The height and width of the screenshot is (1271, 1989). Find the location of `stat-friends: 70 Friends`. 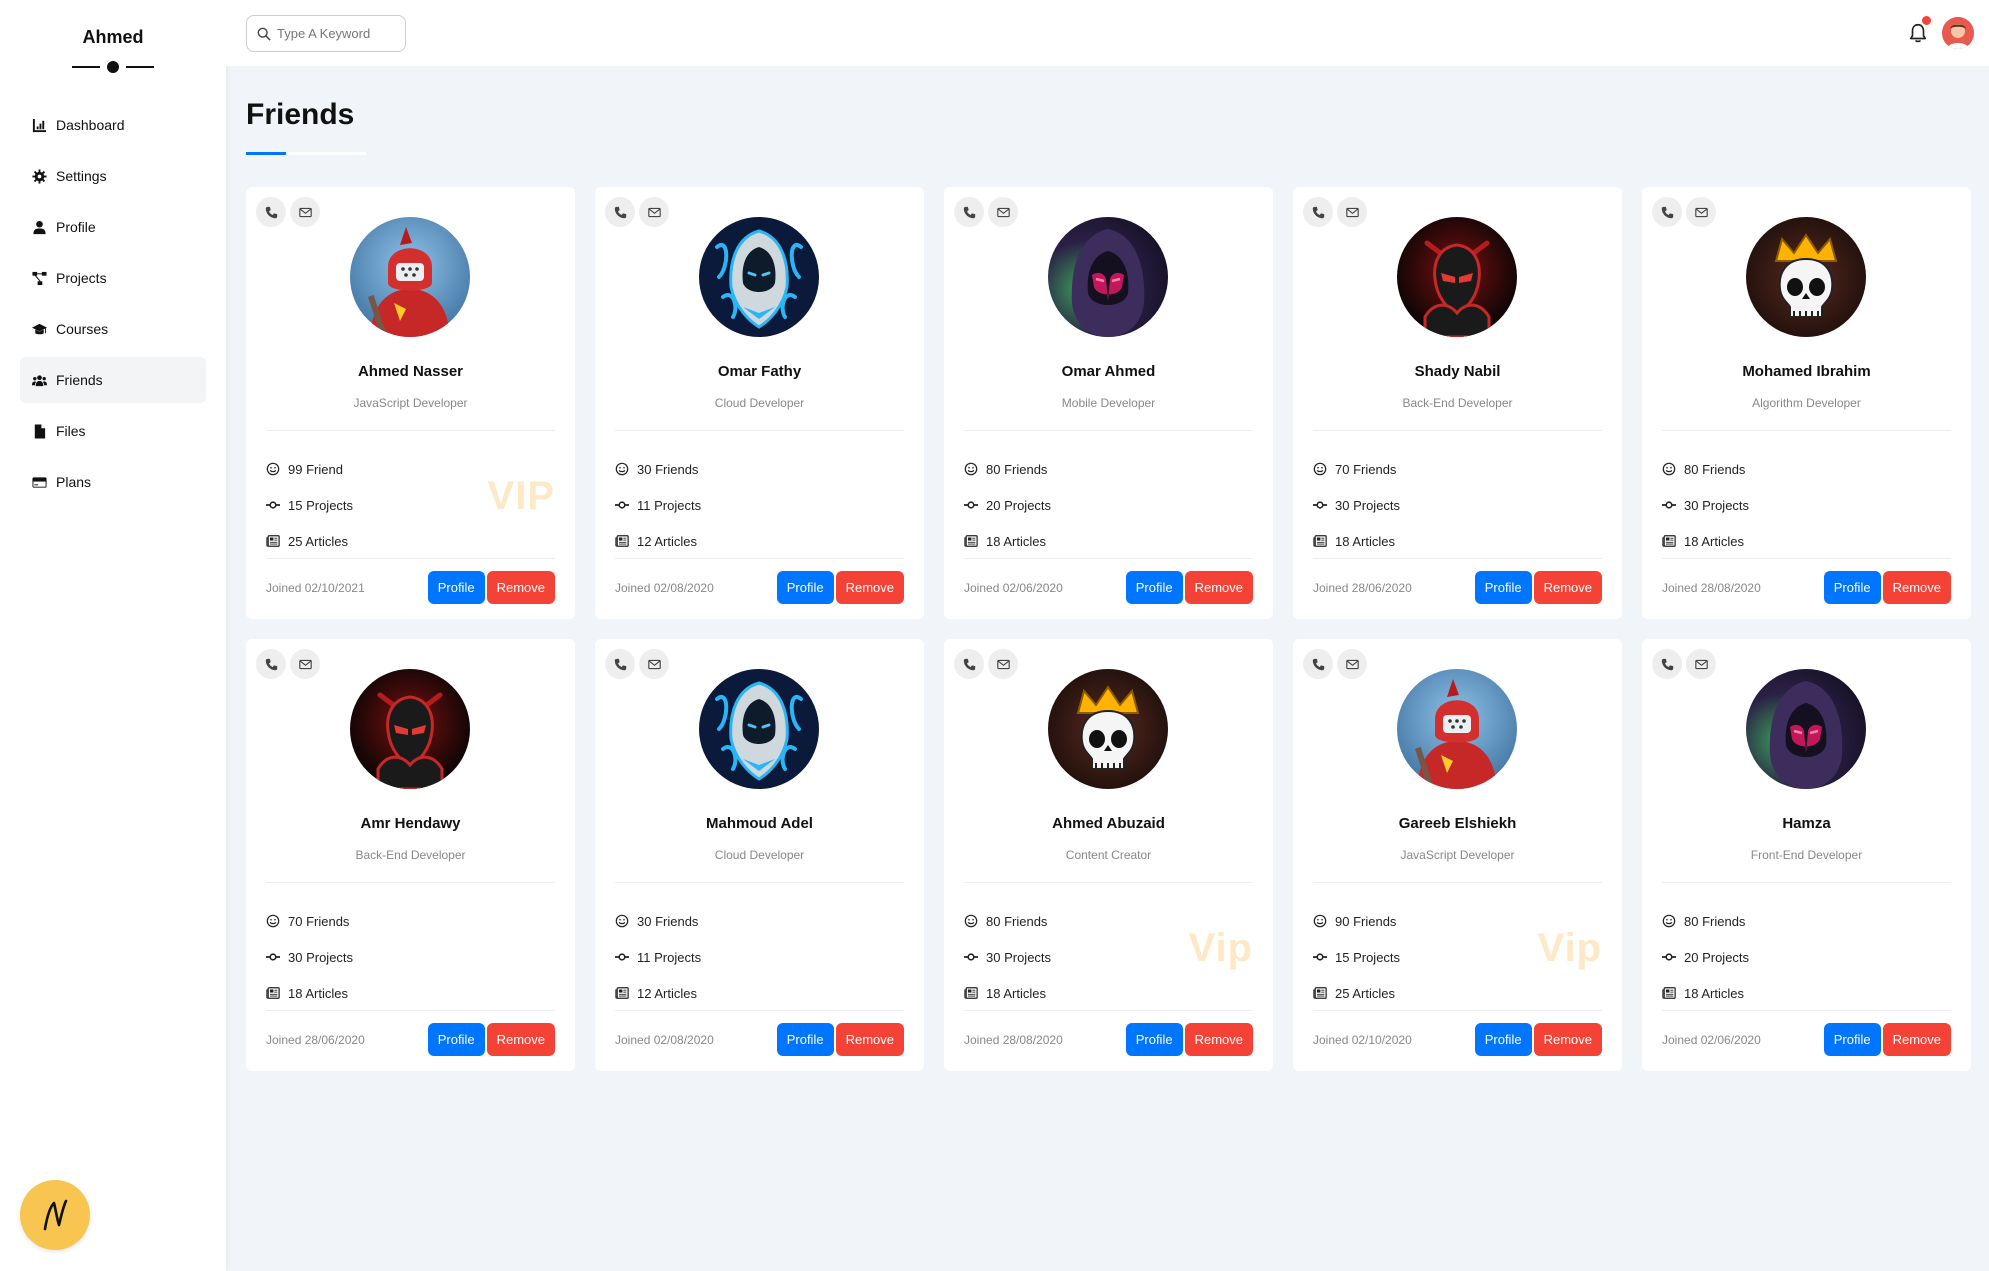

stat-friends: 70 Friends is located at coordinates (309, 921).